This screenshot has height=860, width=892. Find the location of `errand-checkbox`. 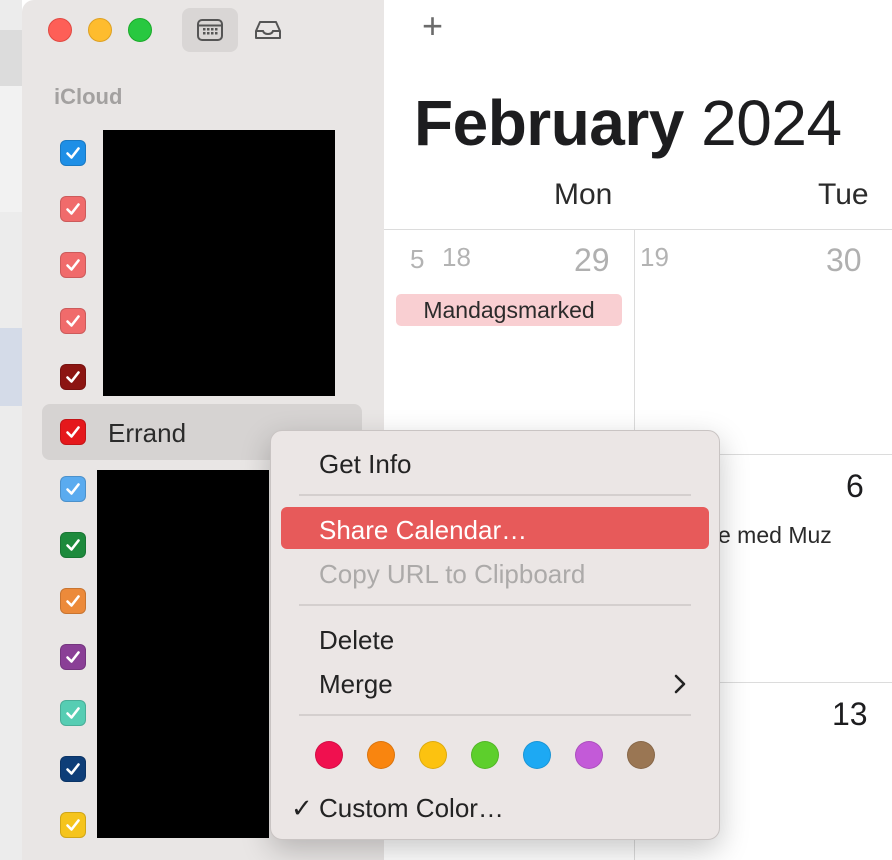

errand-checkbox is located at coordinates (73, 432).